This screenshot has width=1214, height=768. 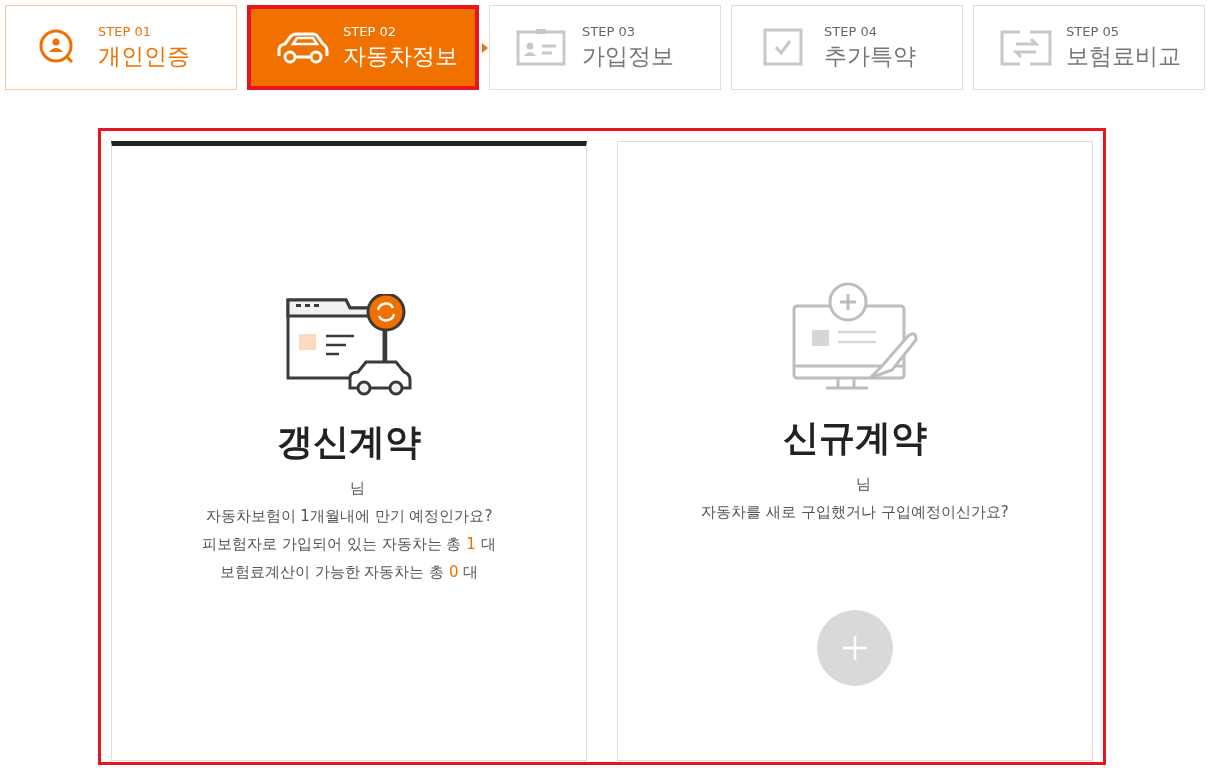 I want to click on card-title: 갱신계약, so click(x=349, y=442).